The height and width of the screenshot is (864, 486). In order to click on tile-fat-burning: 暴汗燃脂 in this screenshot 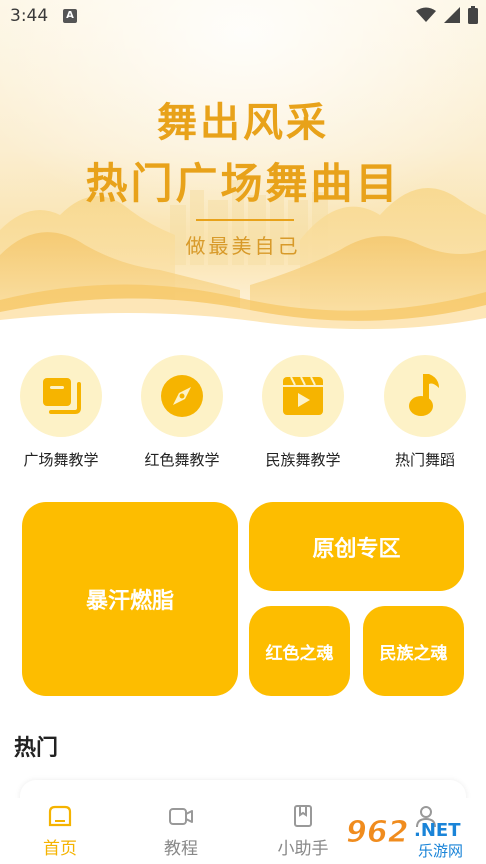, I will do `click(130, 599)`.